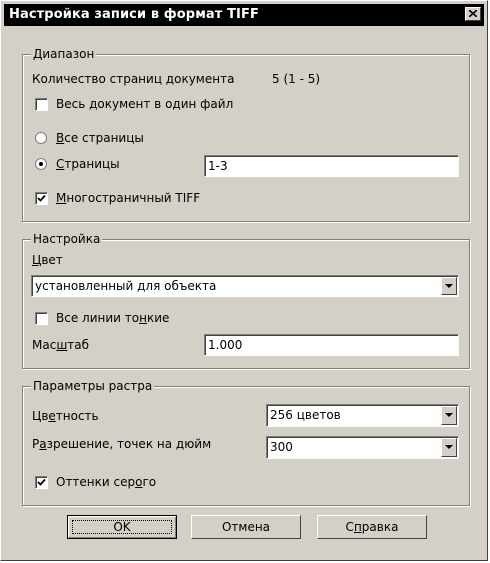 This screenshot has width=490, height=563. I want to click on multipage-checkbox, so click(41, 198).